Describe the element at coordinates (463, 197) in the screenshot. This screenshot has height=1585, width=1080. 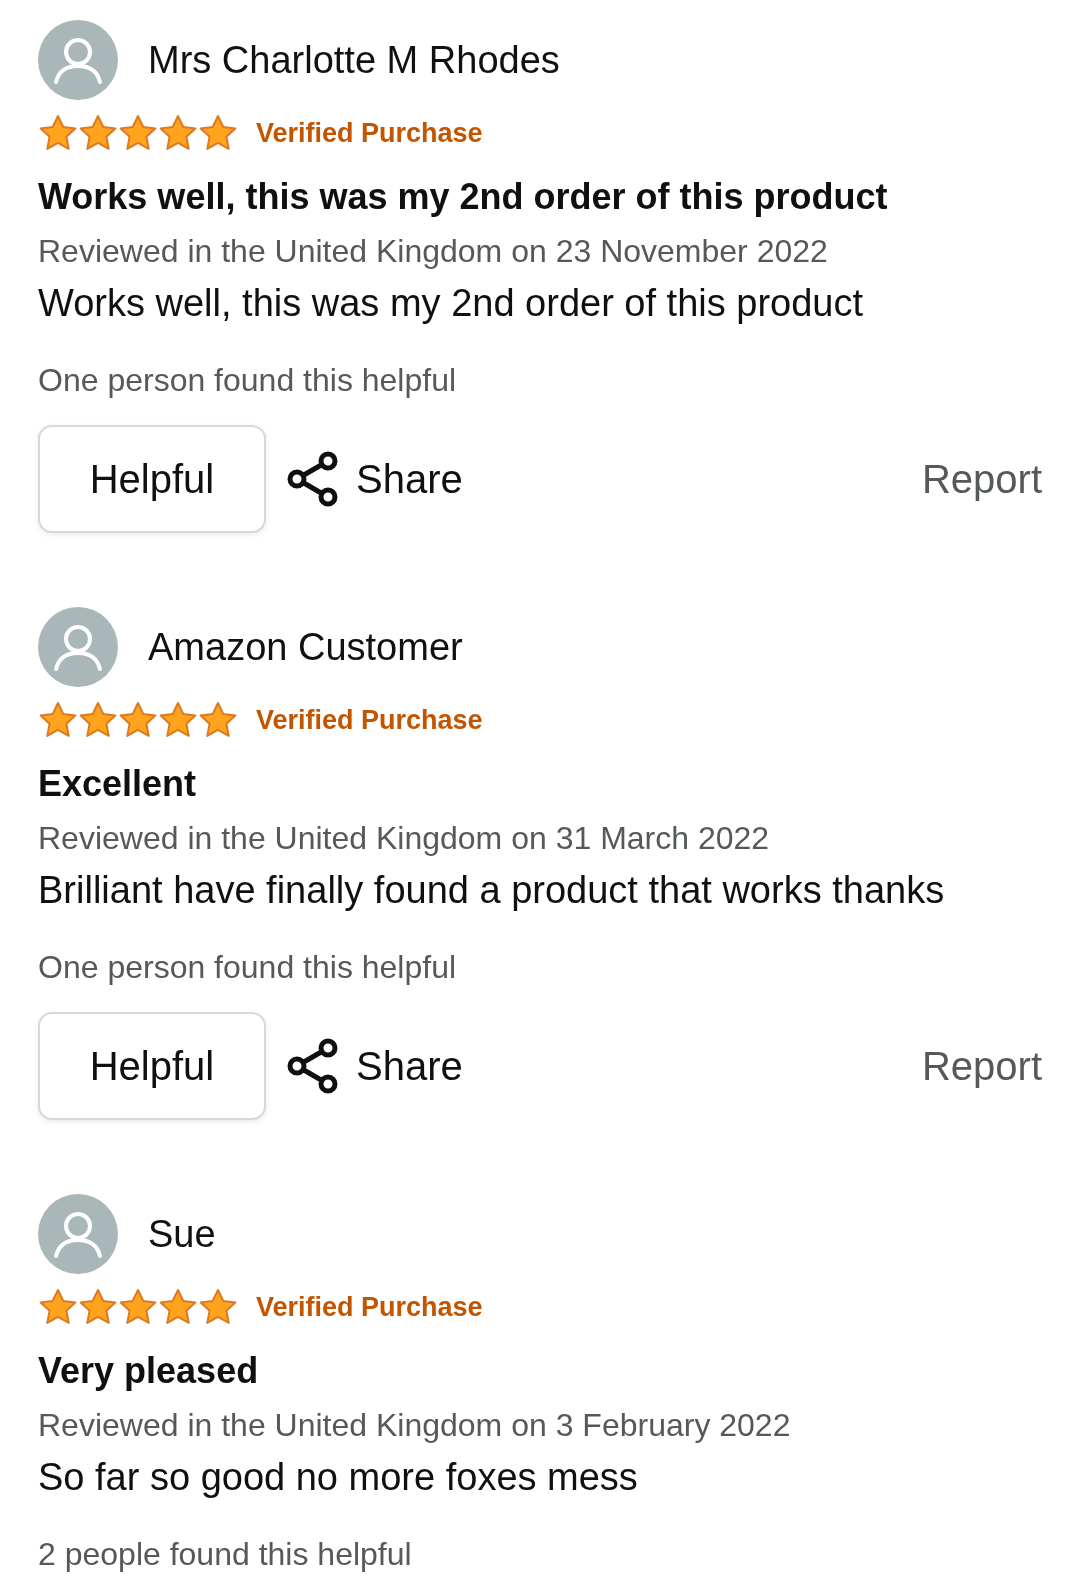
I see `review-title: Works well, this was my 2nd order of this product` at that location.